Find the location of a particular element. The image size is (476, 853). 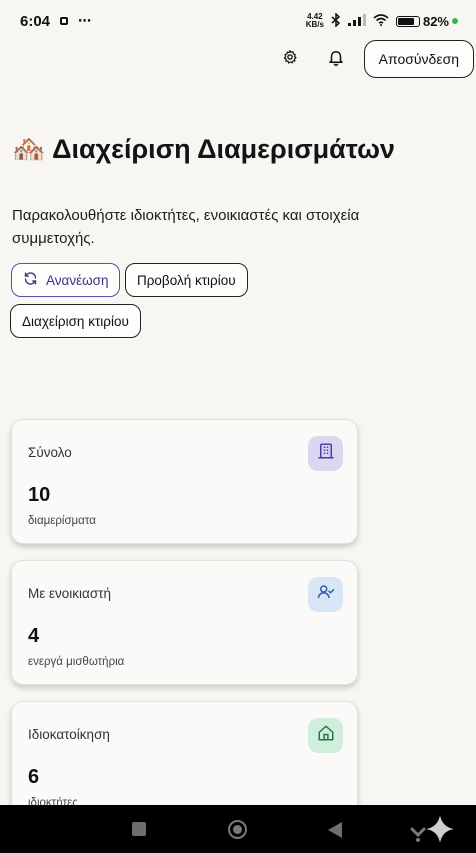

wifi-icon is located at coordinates (381, 21).